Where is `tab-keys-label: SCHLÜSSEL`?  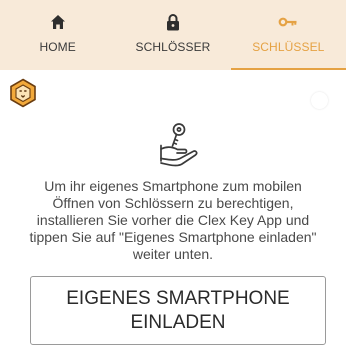
tab-keys-label: SCHLÜSSEL is located at coordinates (288, 47).